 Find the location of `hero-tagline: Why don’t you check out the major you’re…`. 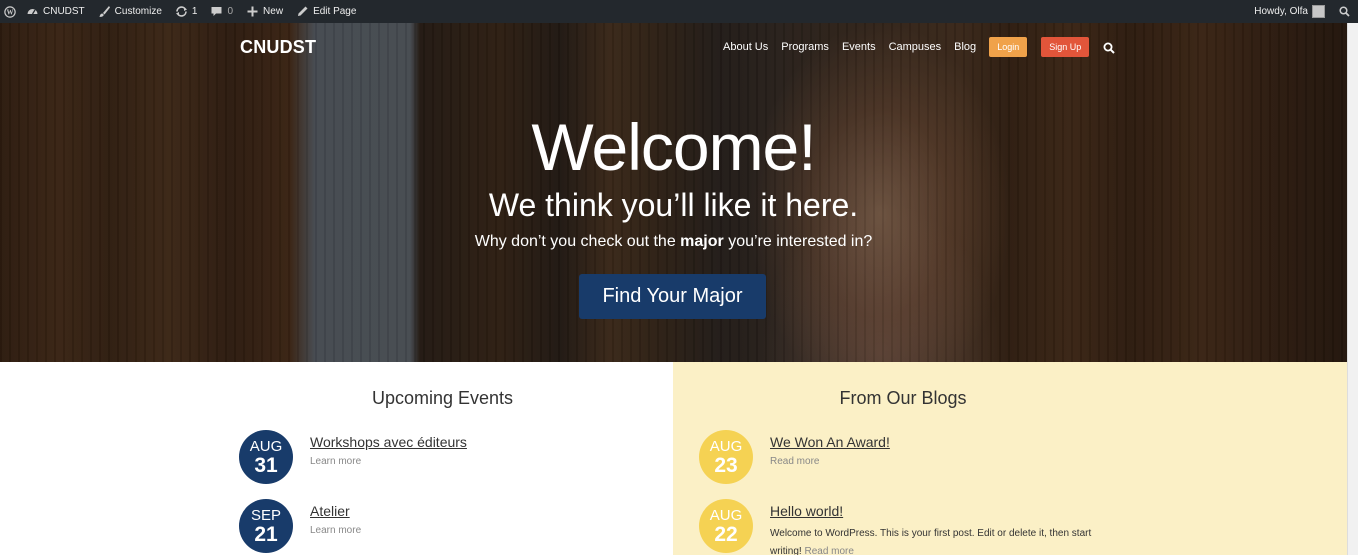

hero-tagline: Why don’t you check out the major you’re… is located at coordinates (673, 242).